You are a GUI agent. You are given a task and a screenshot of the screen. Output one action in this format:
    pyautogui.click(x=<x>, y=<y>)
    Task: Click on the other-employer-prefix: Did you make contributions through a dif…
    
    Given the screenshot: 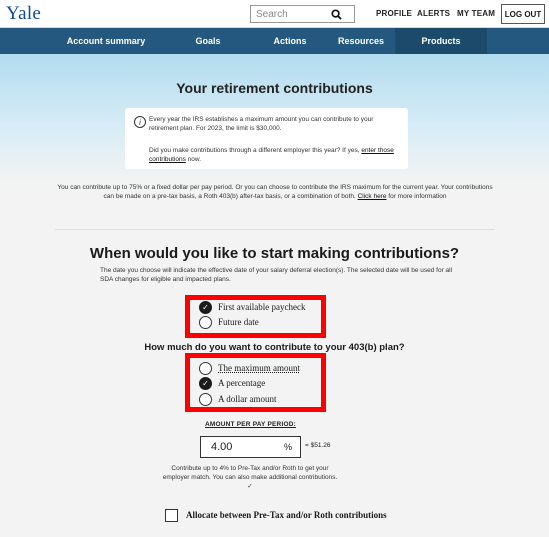 What is the action you would take?
    pyautogui.click(x=255, y=150)
    